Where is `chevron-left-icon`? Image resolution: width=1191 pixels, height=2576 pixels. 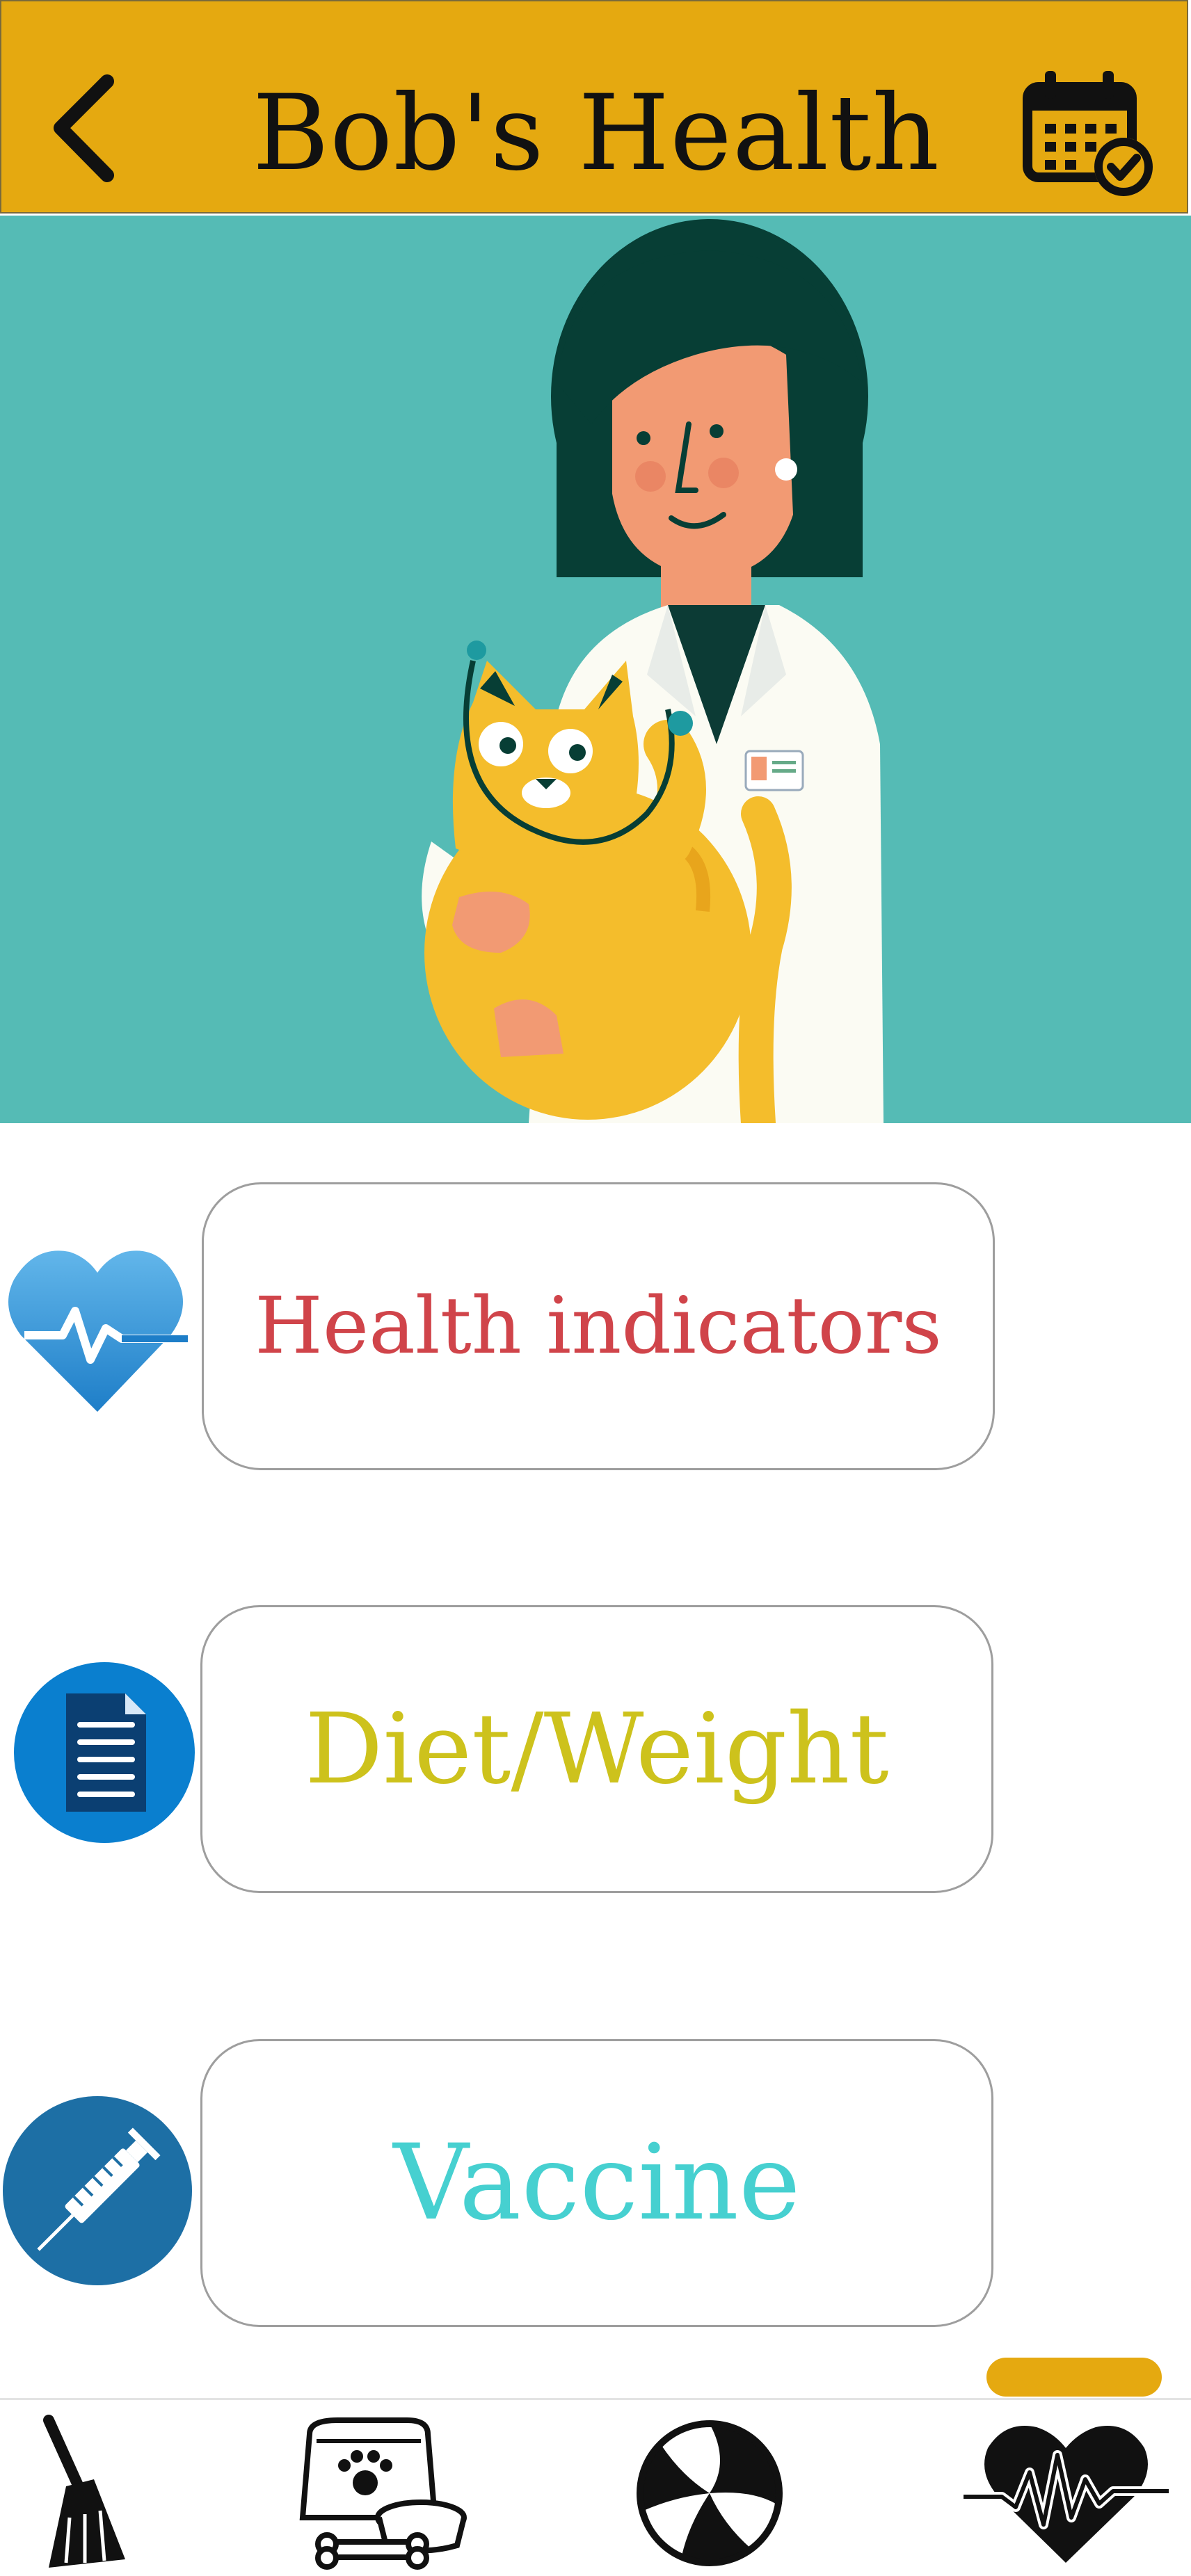
chevron-left-icon is located at coordinates (85, 127).